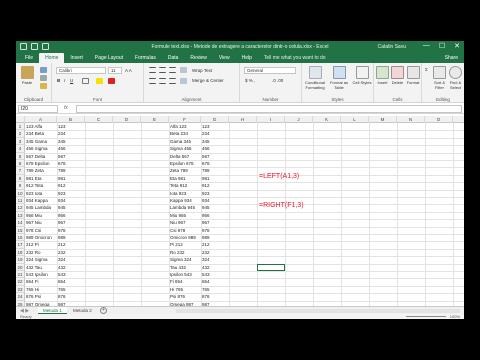 The image size is (480, 360). I want to click on column-header-j: J, so click(299, 119).